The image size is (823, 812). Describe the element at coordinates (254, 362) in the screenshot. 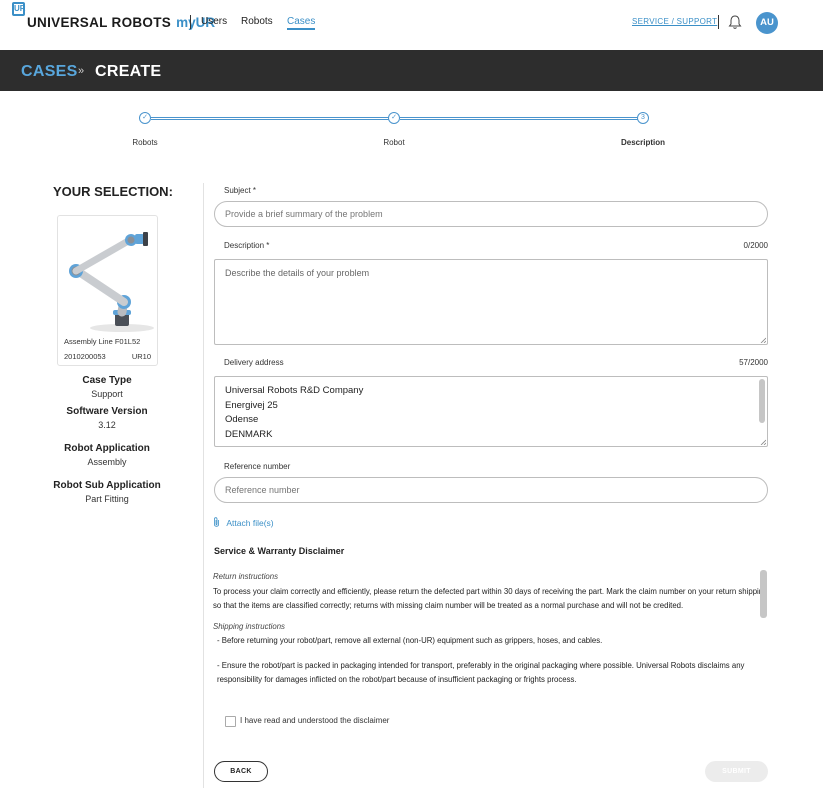

I see `delivery-address-label: Delivery address` at that location.